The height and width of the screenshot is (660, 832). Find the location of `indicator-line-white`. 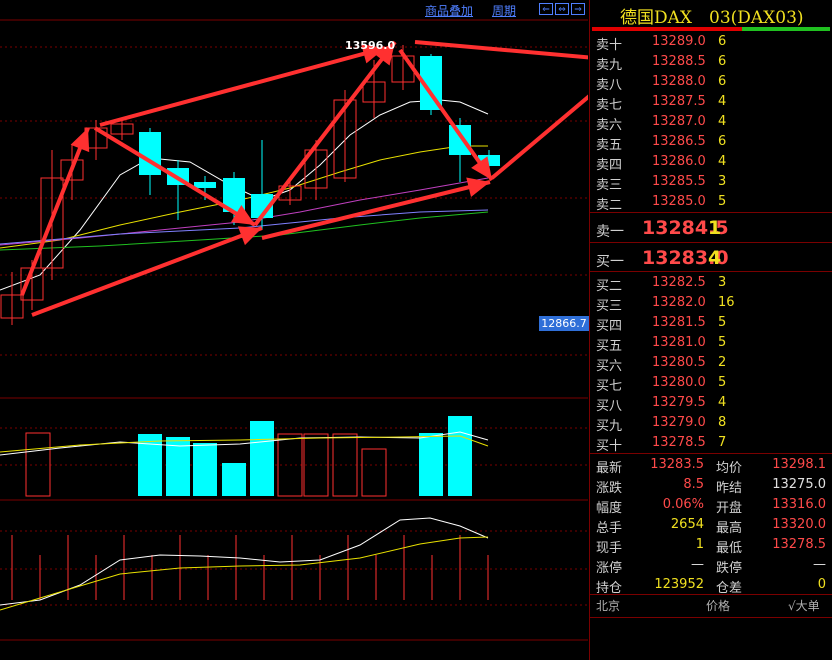

indicator-line-white is located at coordinates (244, 561).